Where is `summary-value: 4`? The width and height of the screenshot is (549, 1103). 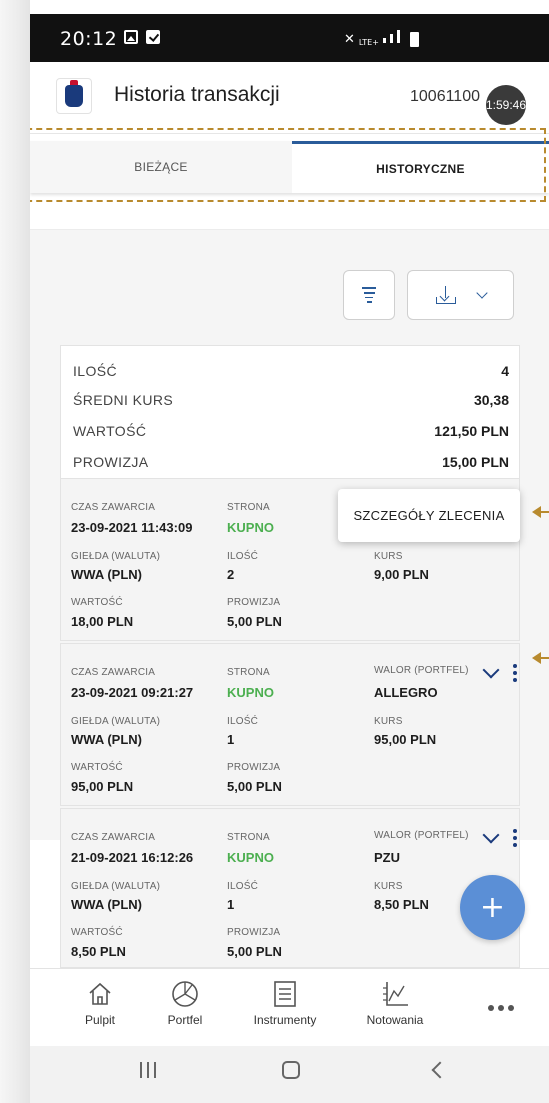 summary-value: 4 is located at coordinates (505, 371).